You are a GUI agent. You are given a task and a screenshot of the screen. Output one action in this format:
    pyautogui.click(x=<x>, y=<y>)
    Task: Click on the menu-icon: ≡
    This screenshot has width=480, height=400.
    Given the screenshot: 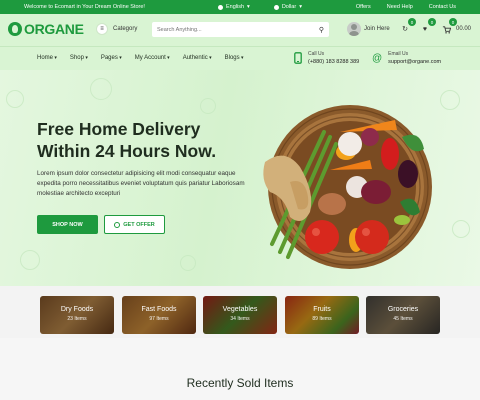 What is the action you would take?
    pyautogui.click(x=102, y=29)
    